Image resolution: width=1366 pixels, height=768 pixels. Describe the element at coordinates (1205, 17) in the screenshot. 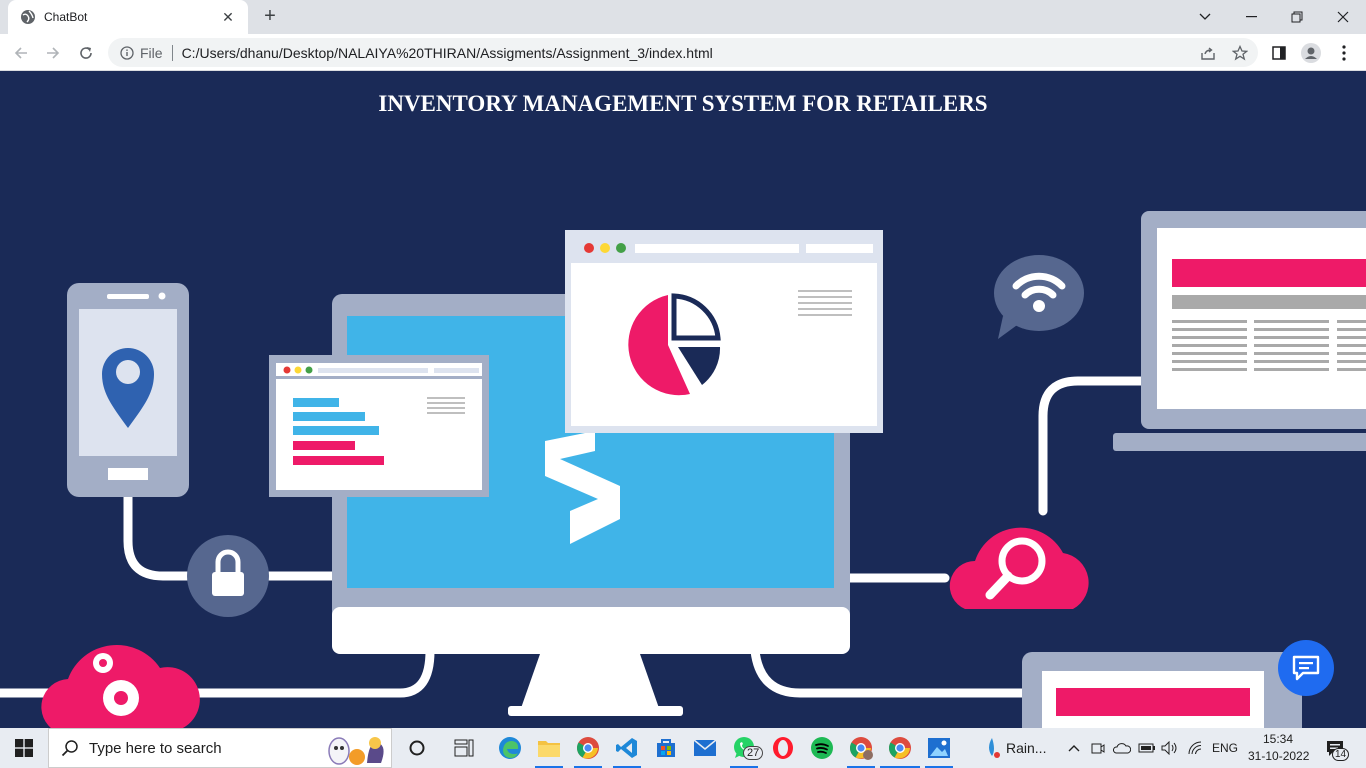

I see `chevron-down-icon` at that location.